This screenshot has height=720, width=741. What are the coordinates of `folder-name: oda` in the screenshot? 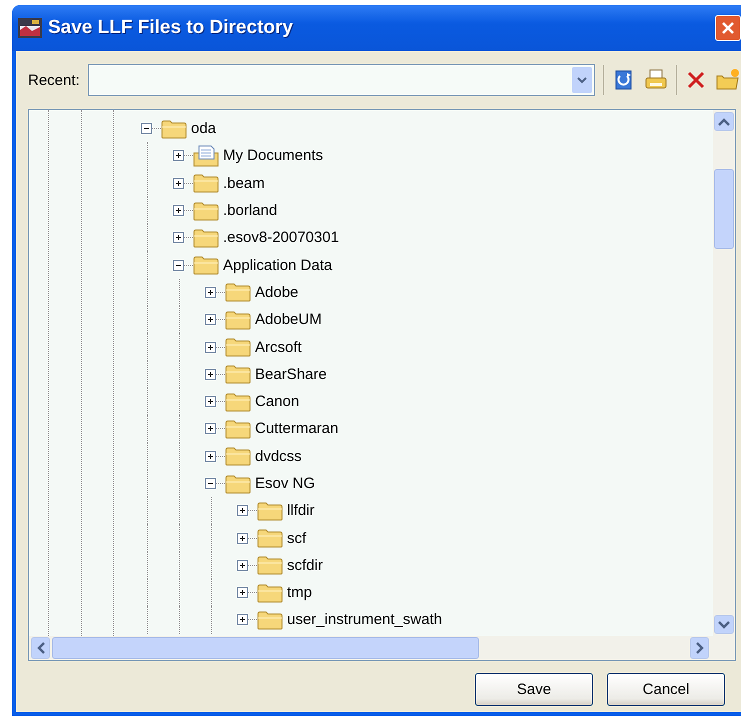 It's located at (203, 129).